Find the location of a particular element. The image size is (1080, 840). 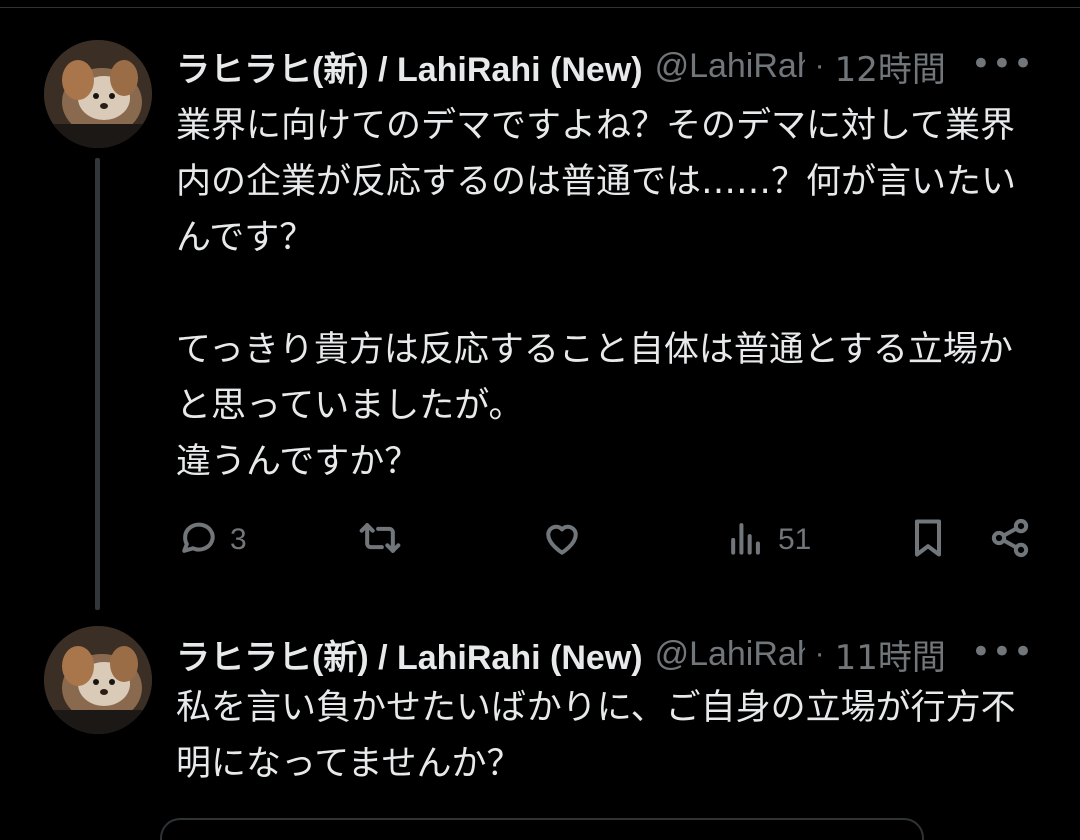

share-button is located at coordinates (1010, 540).